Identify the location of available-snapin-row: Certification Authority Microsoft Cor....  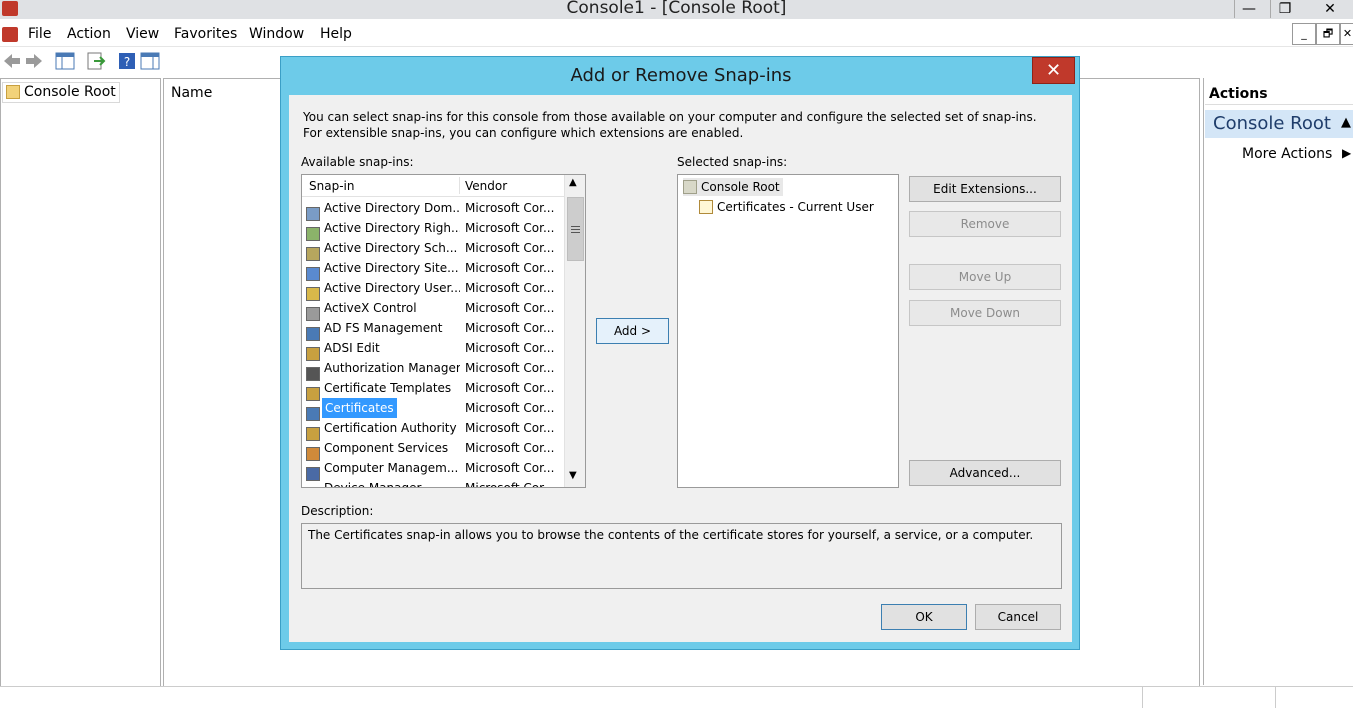
(432, 429).